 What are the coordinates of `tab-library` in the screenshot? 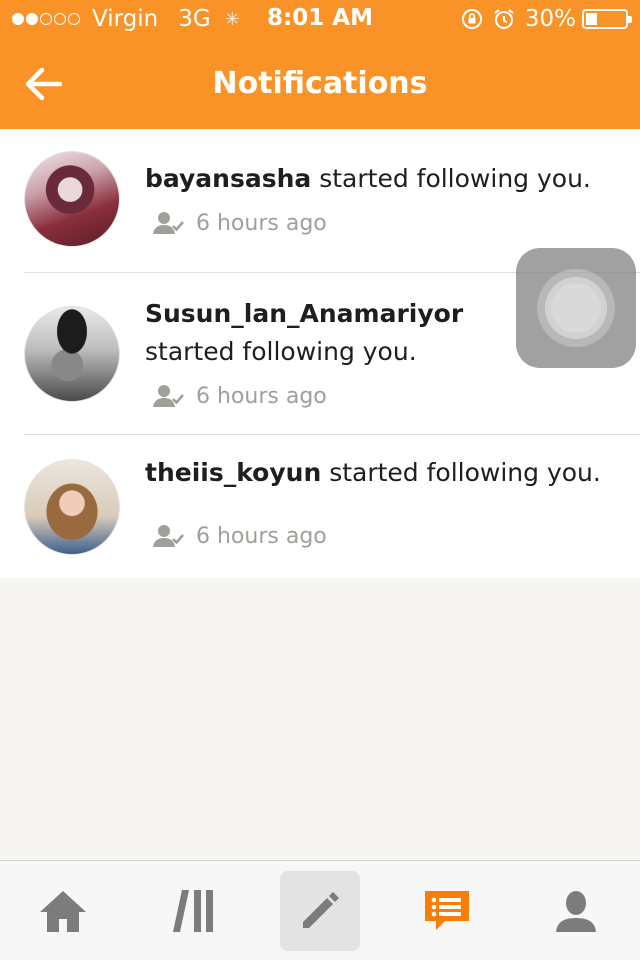 It's located at (193, 911).